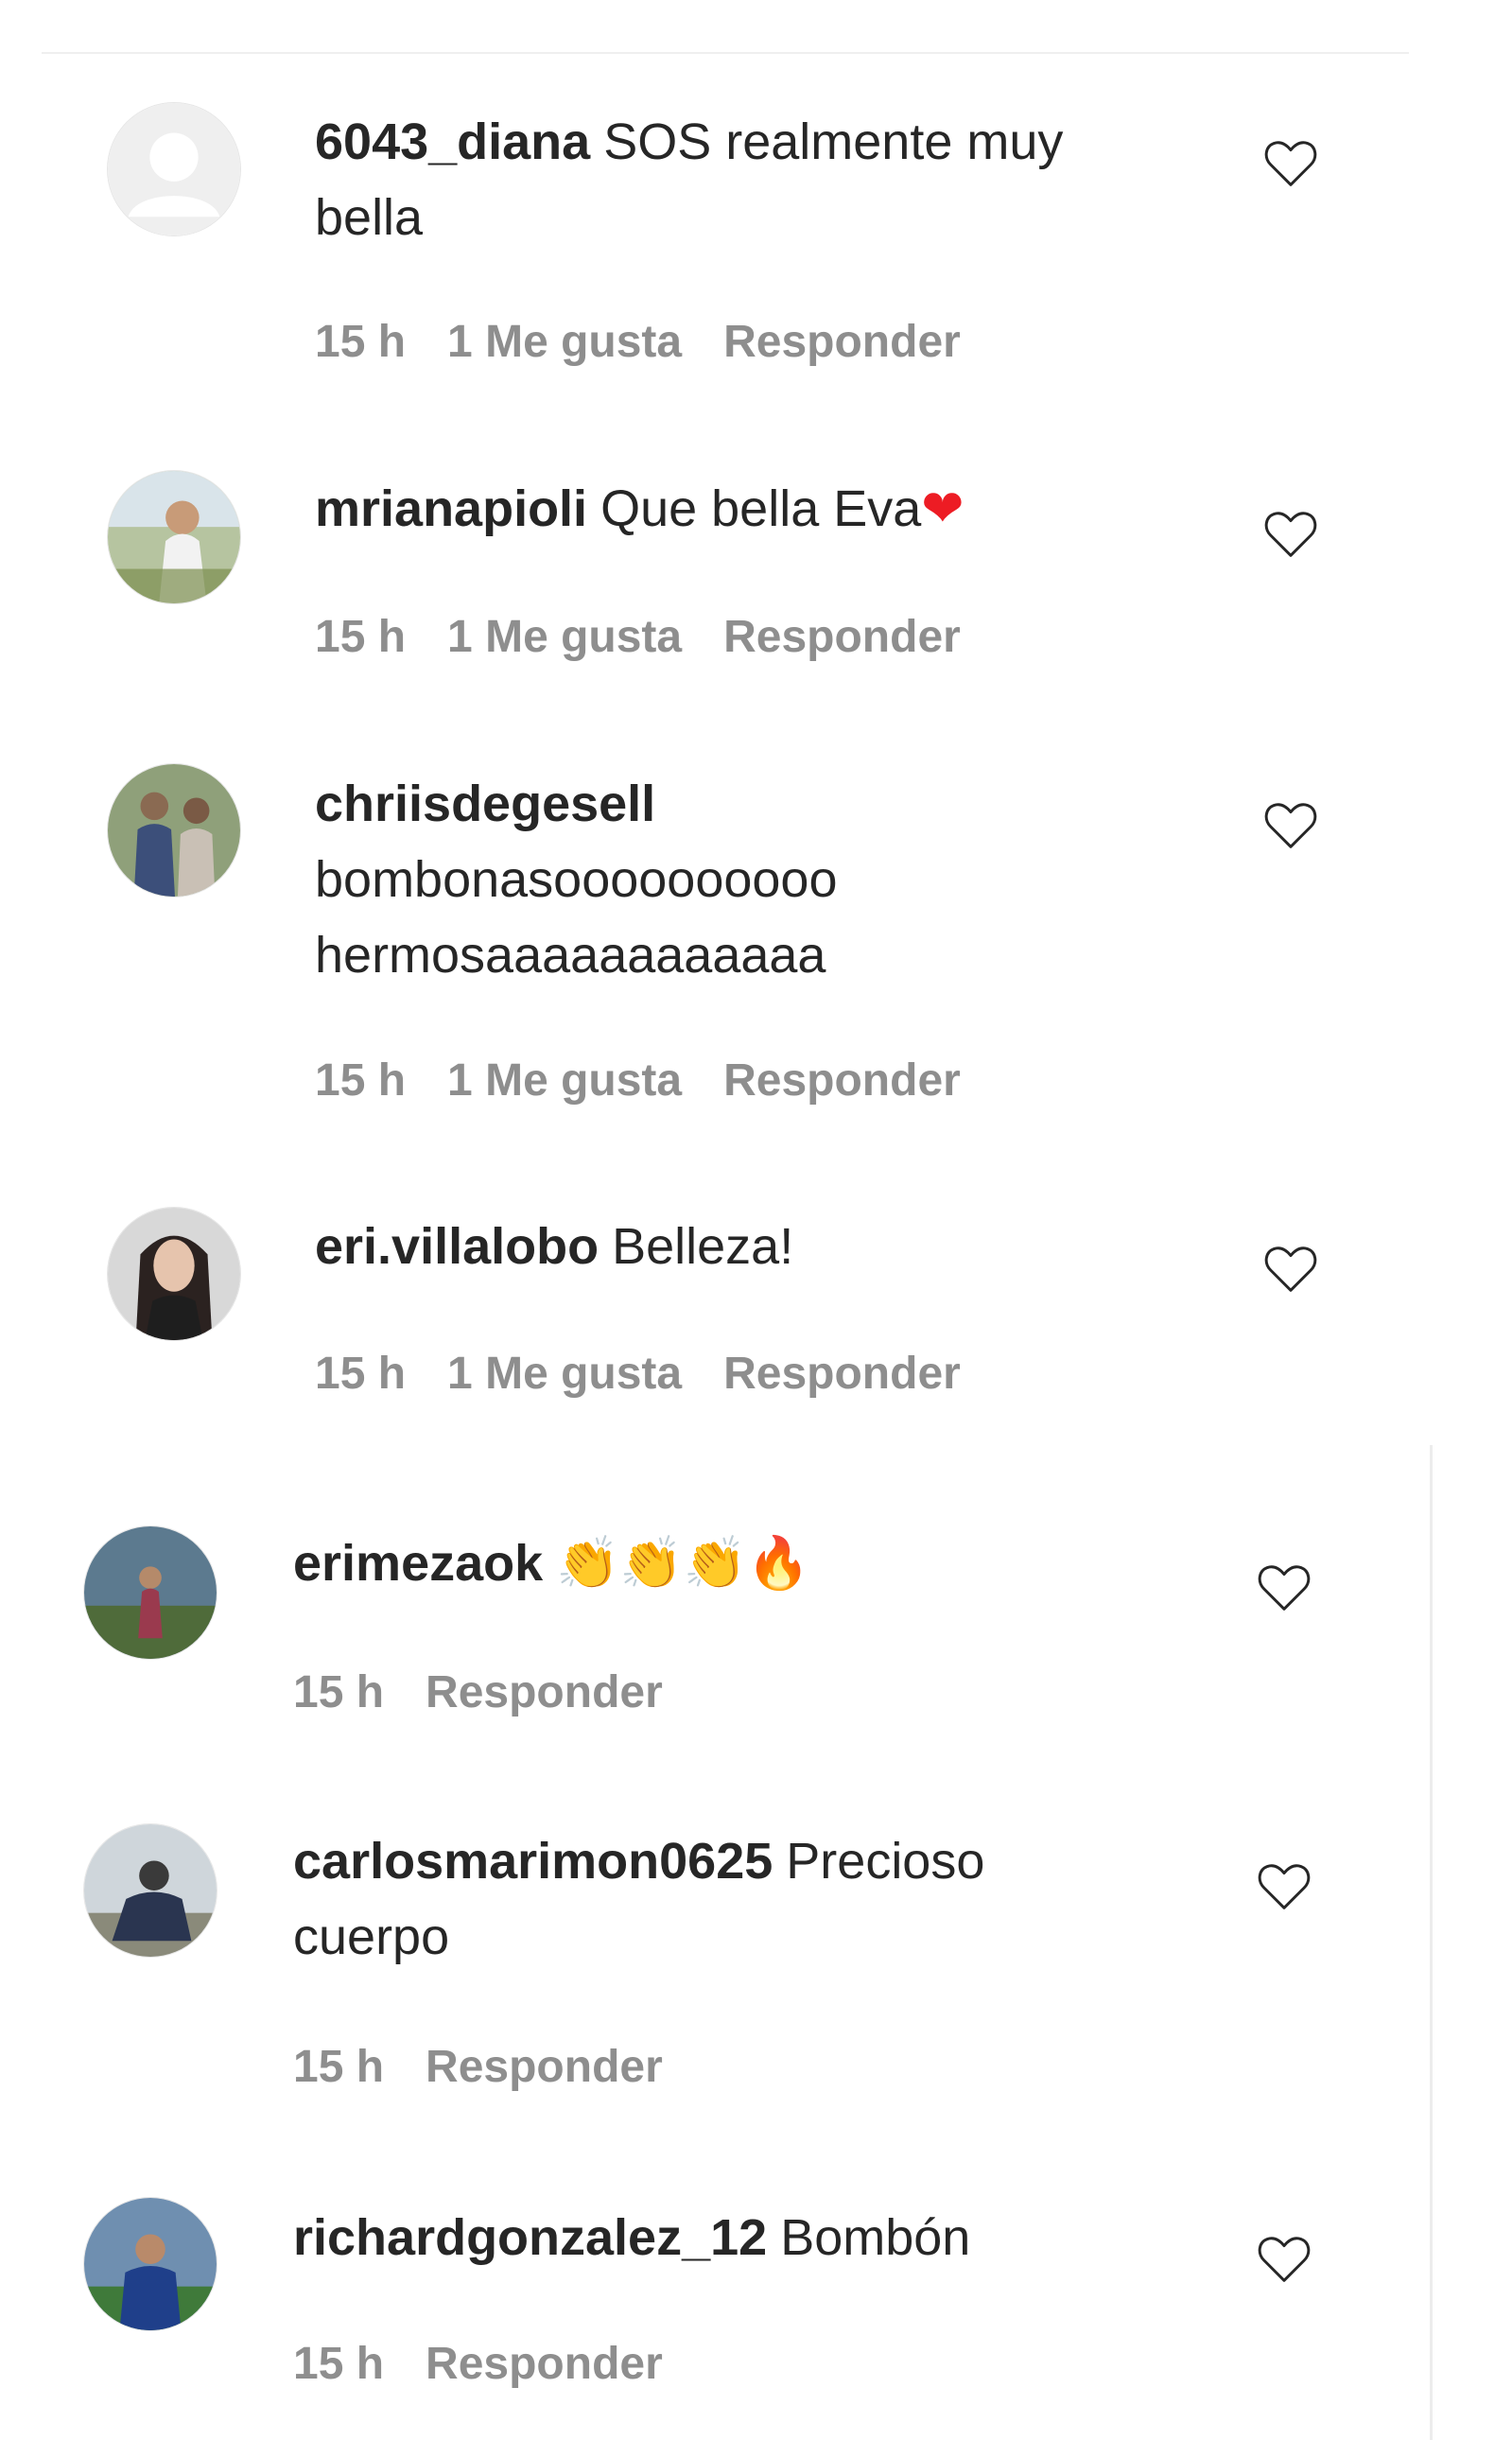 This screenshot has height=2440, width=1512. I want to click on comment-text: 6043_diana SOS realmente muy bella, so click(740, 179).